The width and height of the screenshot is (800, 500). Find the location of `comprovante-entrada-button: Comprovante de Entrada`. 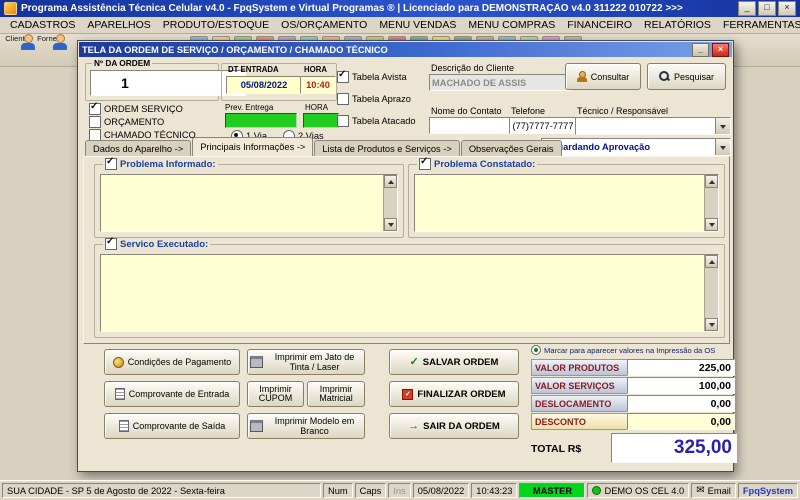

comprovante-entrada-button: Comprovante de Entrada is located at coordinates (172, 394).